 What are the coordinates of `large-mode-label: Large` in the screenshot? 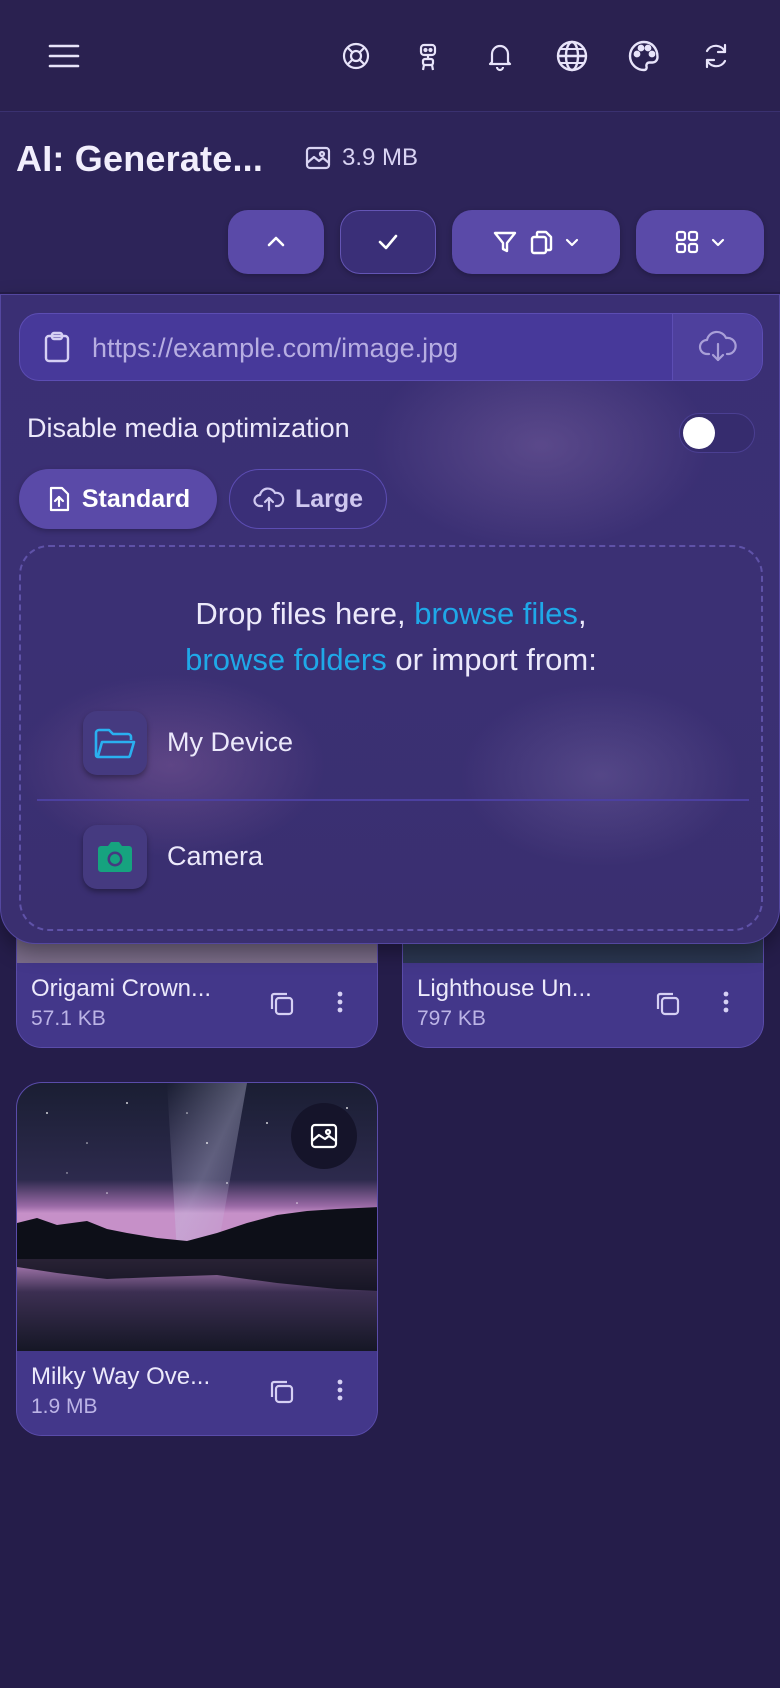 It's located at (329, 498).